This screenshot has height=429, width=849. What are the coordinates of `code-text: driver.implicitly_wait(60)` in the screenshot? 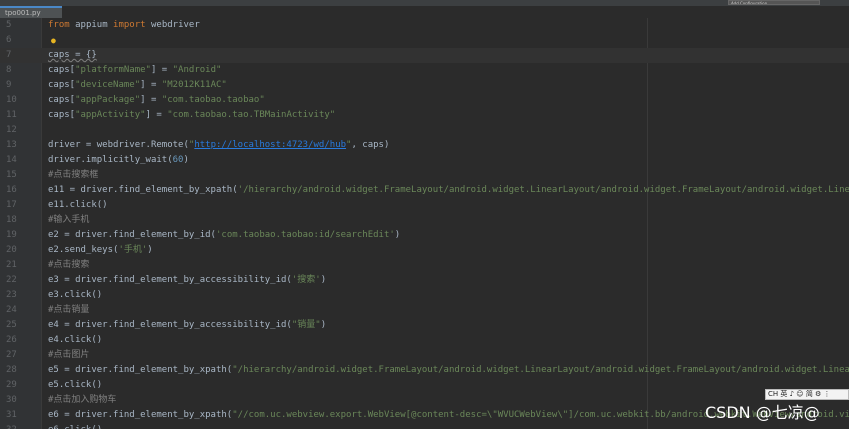 It's located at (118, 160).